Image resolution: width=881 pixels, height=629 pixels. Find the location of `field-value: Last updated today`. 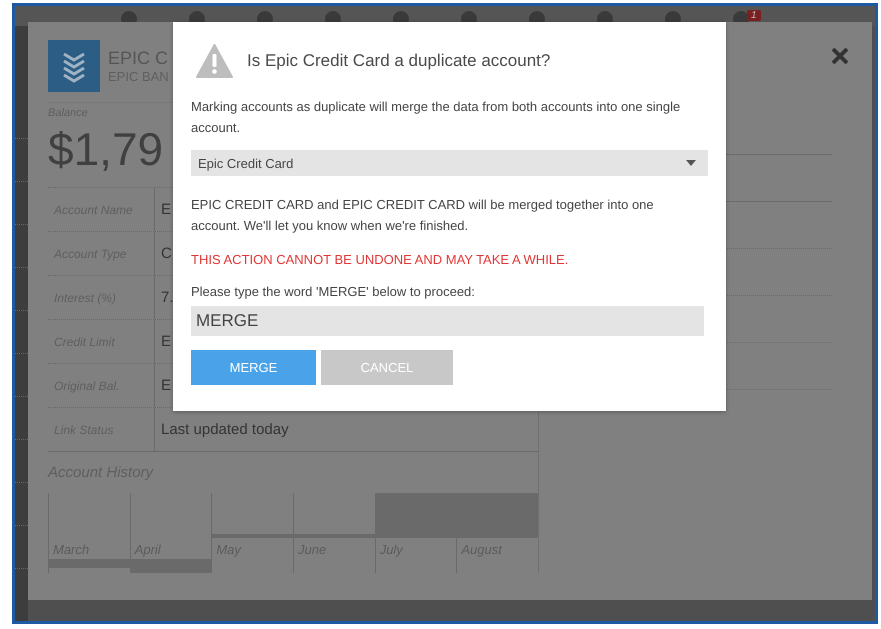

field-value: Last updated today is located at coordinates (224, 429).